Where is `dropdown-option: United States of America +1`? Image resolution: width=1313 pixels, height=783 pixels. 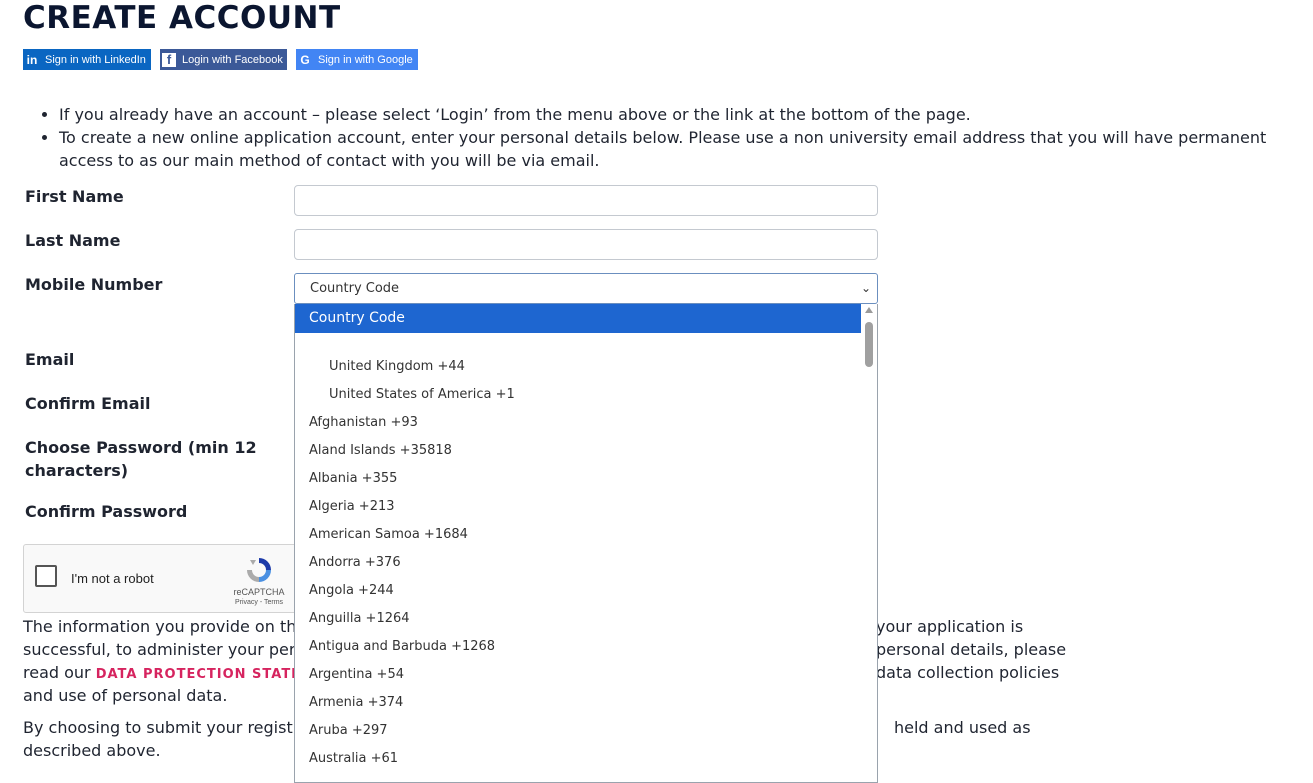 dropdown-option: United States of America +1 is located at coordinates (578, 395).